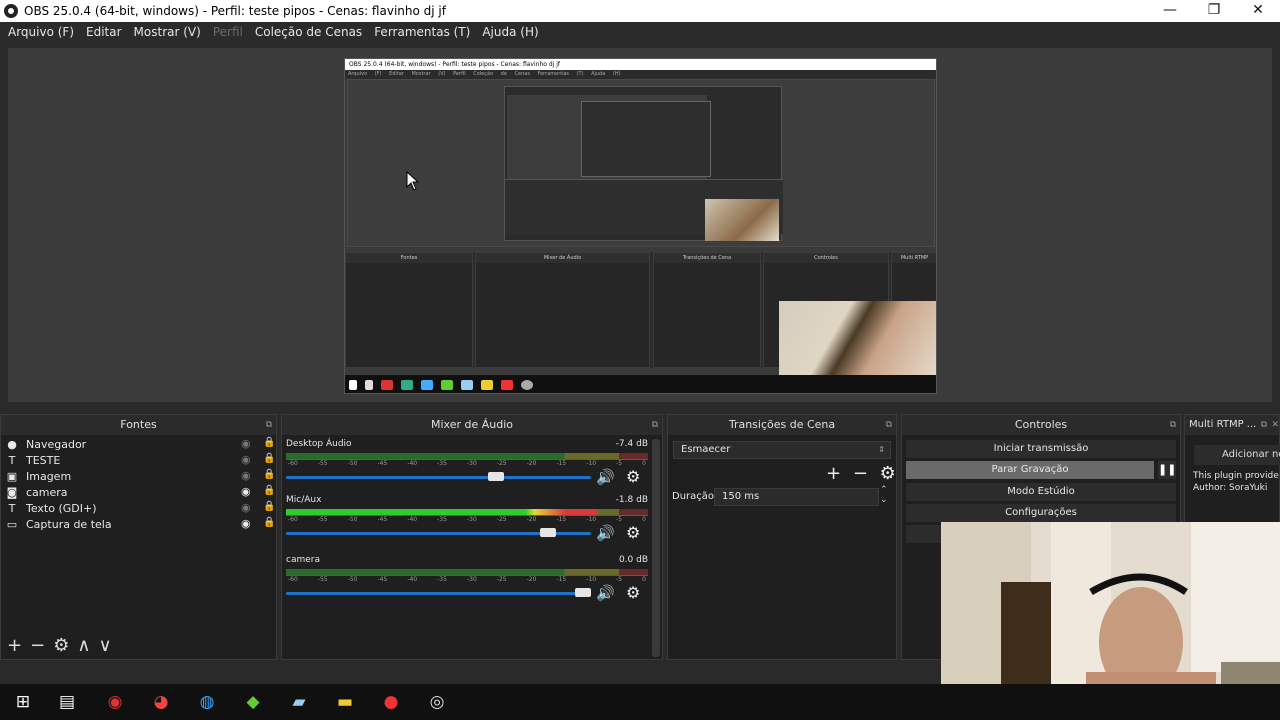 The height and width of the screenshot is (720, 1280). Describe the element at coordinates (742, 220) in the screenshot. I see `preview-nested-webcam` at that location.